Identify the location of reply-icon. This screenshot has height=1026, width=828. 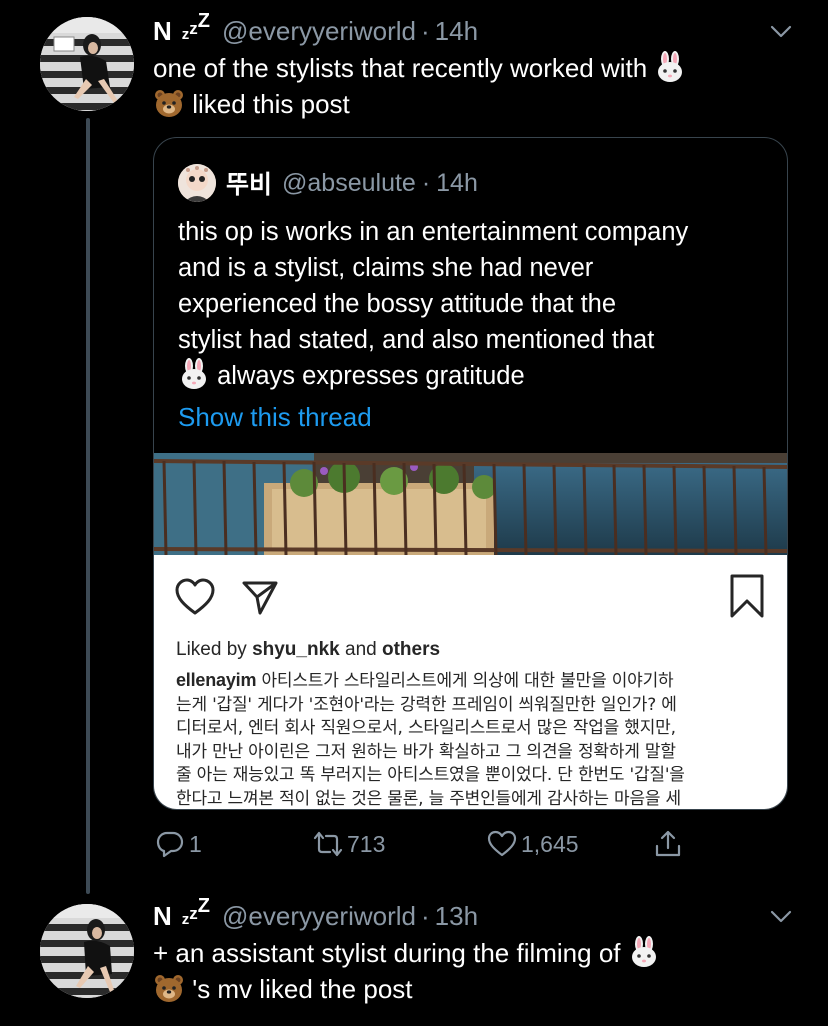
(170, 844).